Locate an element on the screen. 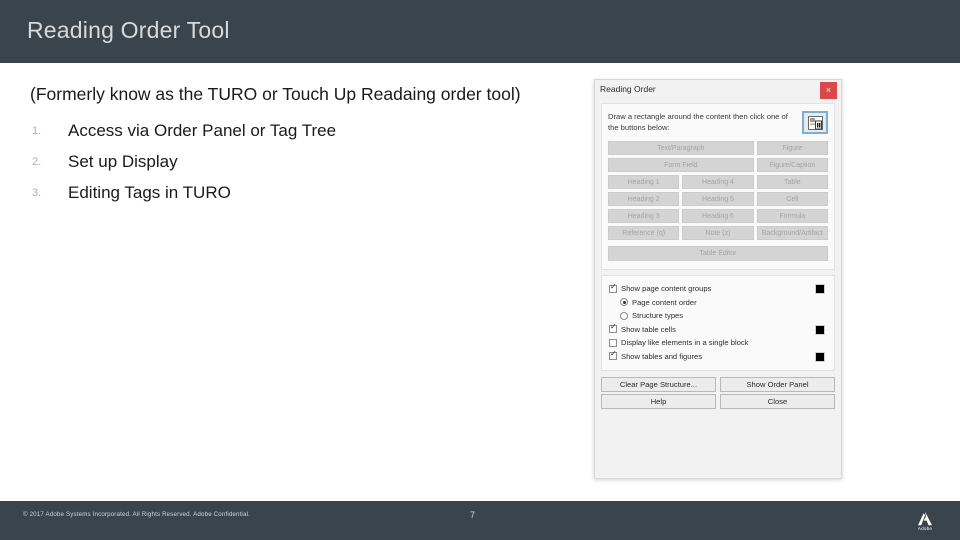 This screenshot has width=960, height=540. dialog-action-button: Help is located at coordinates (658, 401).